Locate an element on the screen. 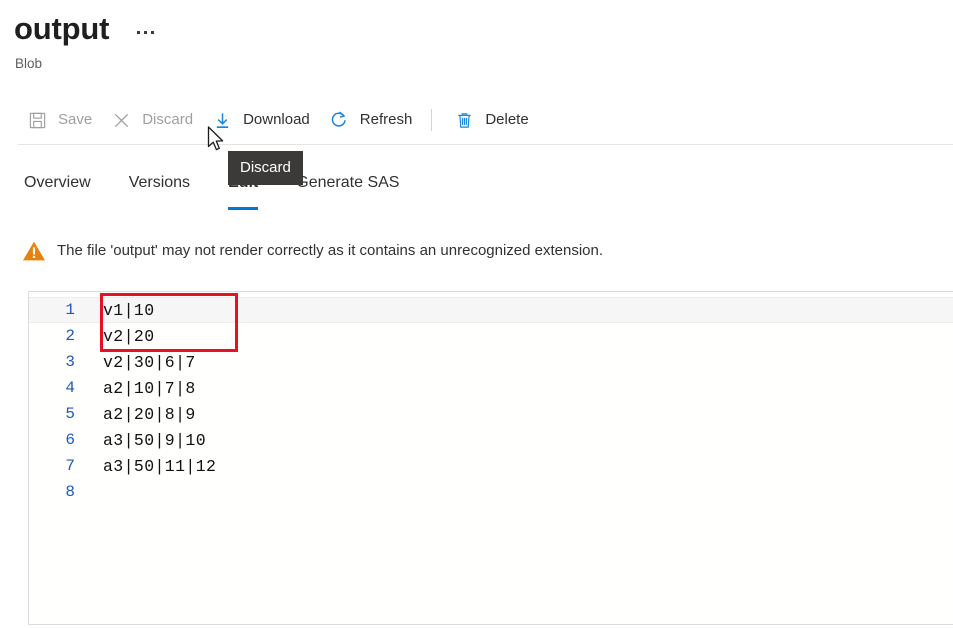 The width and height of the screenshot is (953, 628). line-content: a2|10|7|8 is located at coordinates (140, 388).